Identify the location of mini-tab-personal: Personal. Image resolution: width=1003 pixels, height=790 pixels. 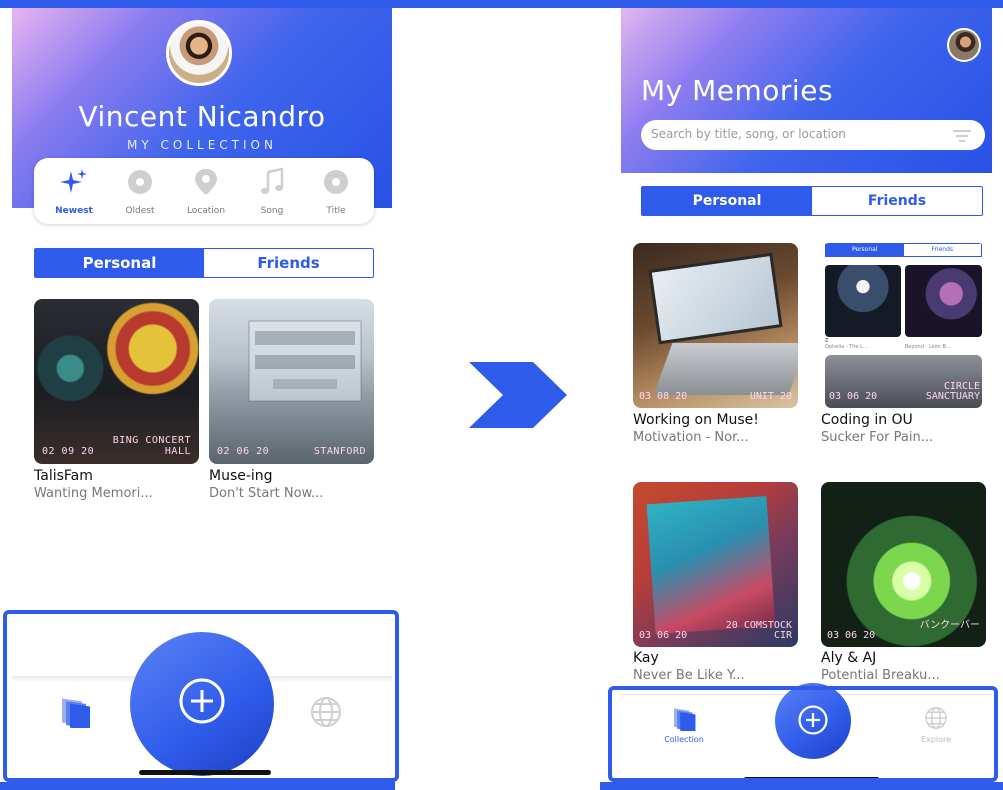
(865, 250).